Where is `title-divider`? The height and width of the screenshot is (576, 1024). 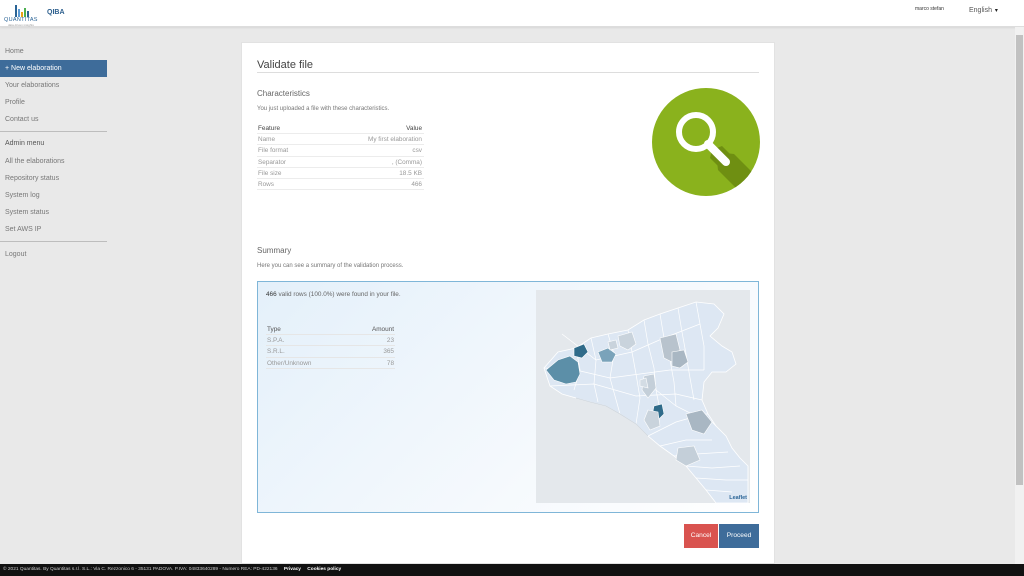 title-divider is located at coordinates (508, 72).